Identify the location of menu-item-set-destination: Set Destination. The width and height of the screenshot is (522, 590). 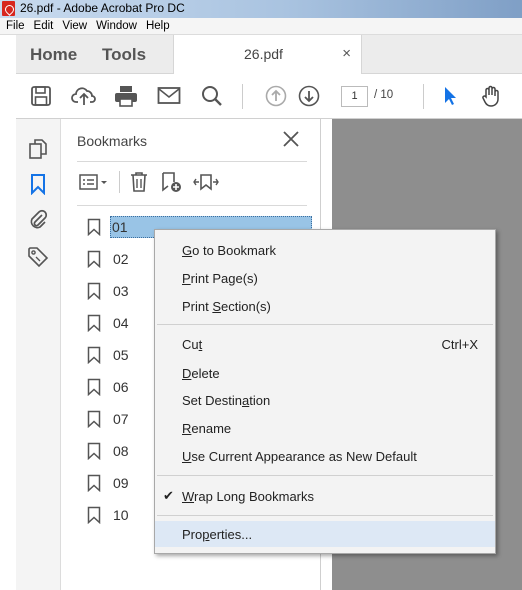
(325, 400).